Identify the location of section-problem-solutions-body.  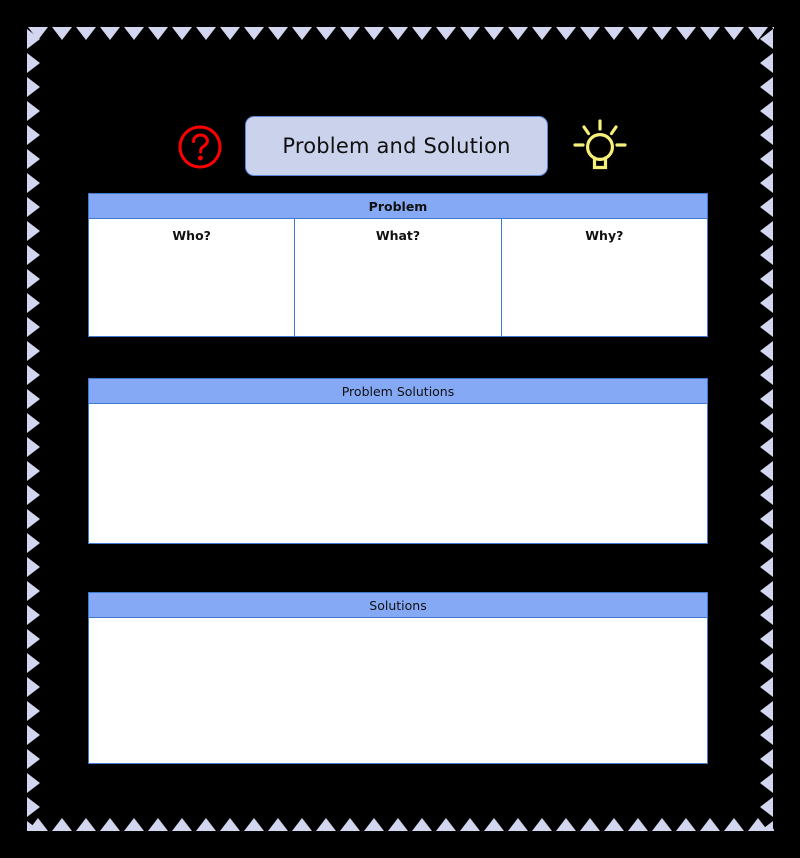
(398, 474).